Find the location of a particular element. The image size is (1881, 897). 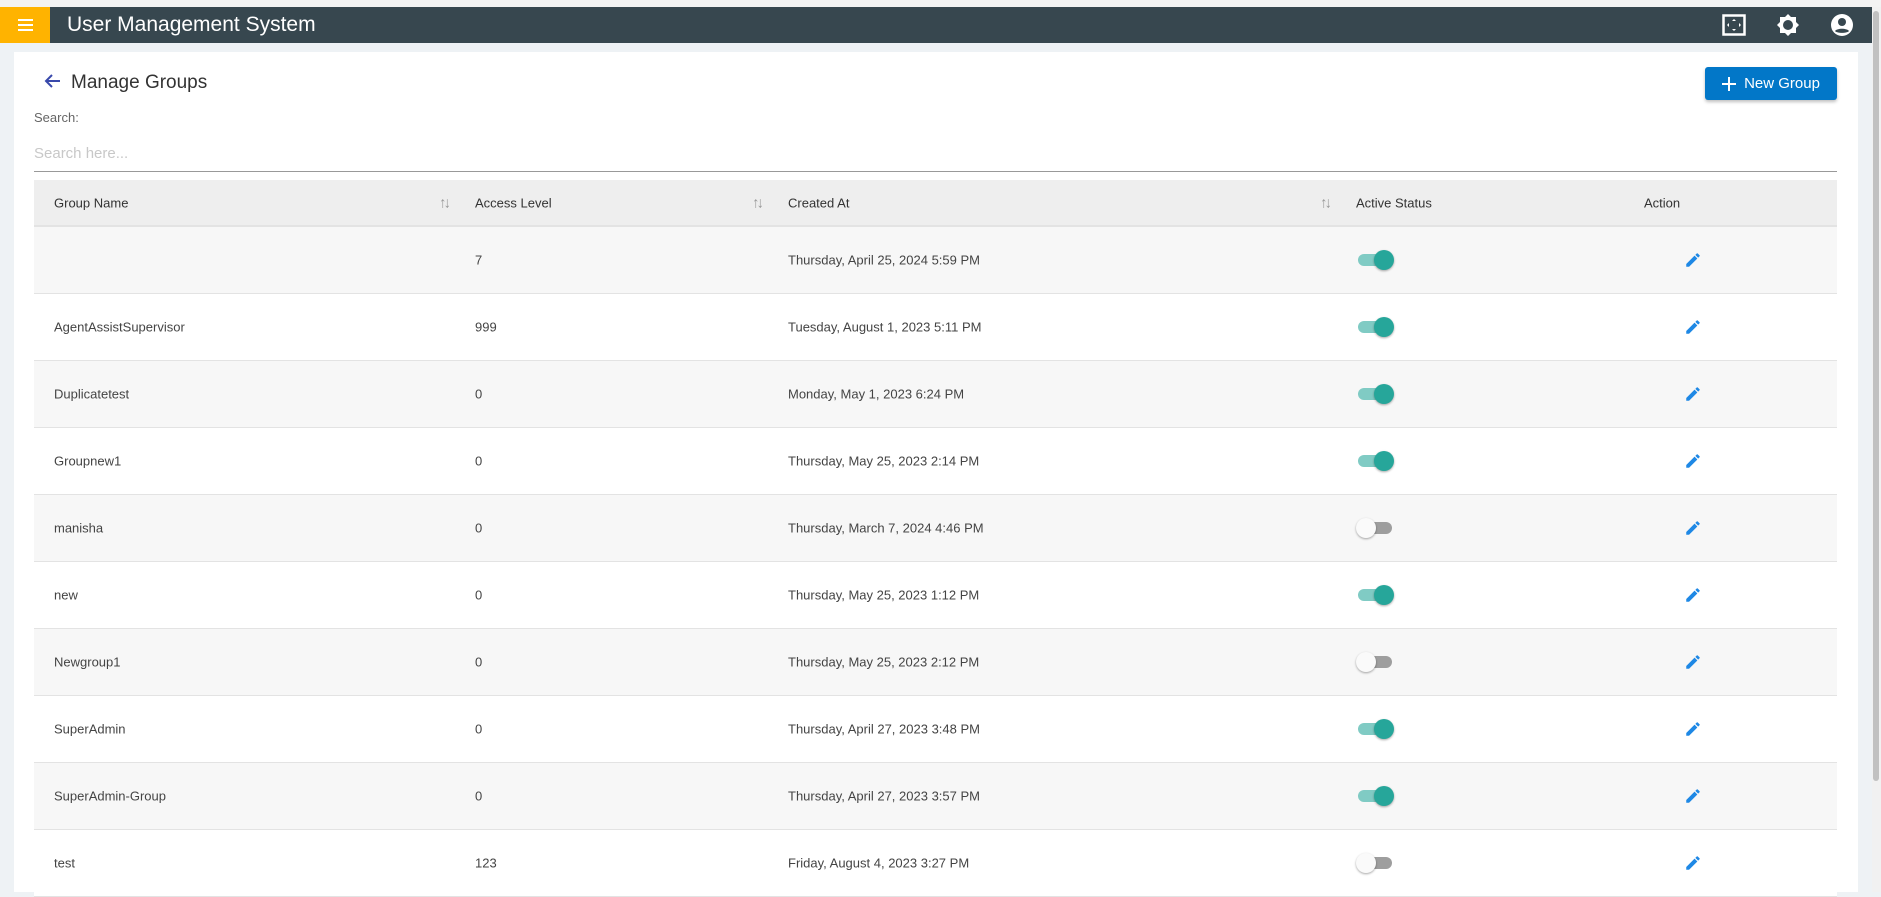

group-name: manisha is located at coordinates (79, 528).